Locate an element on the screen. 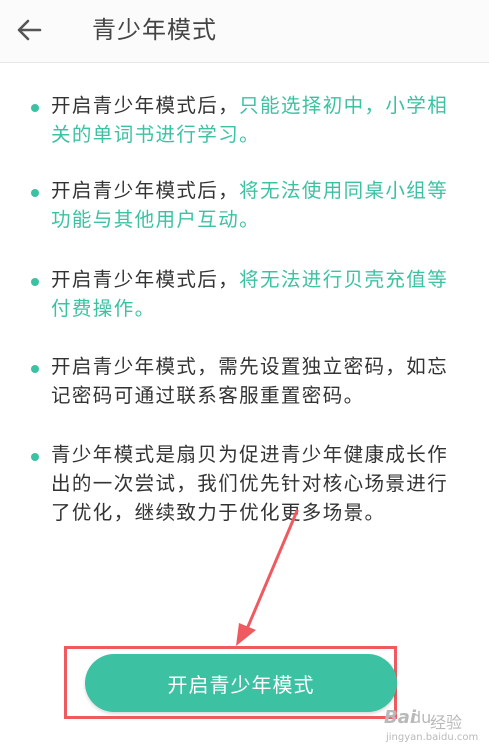 The width and height of the screenshot is (489, 755). notice-text: 开启青少年模式后，将无法使用同桌小组等功能与其他用户互动。 is located at coordinates (256, 205).